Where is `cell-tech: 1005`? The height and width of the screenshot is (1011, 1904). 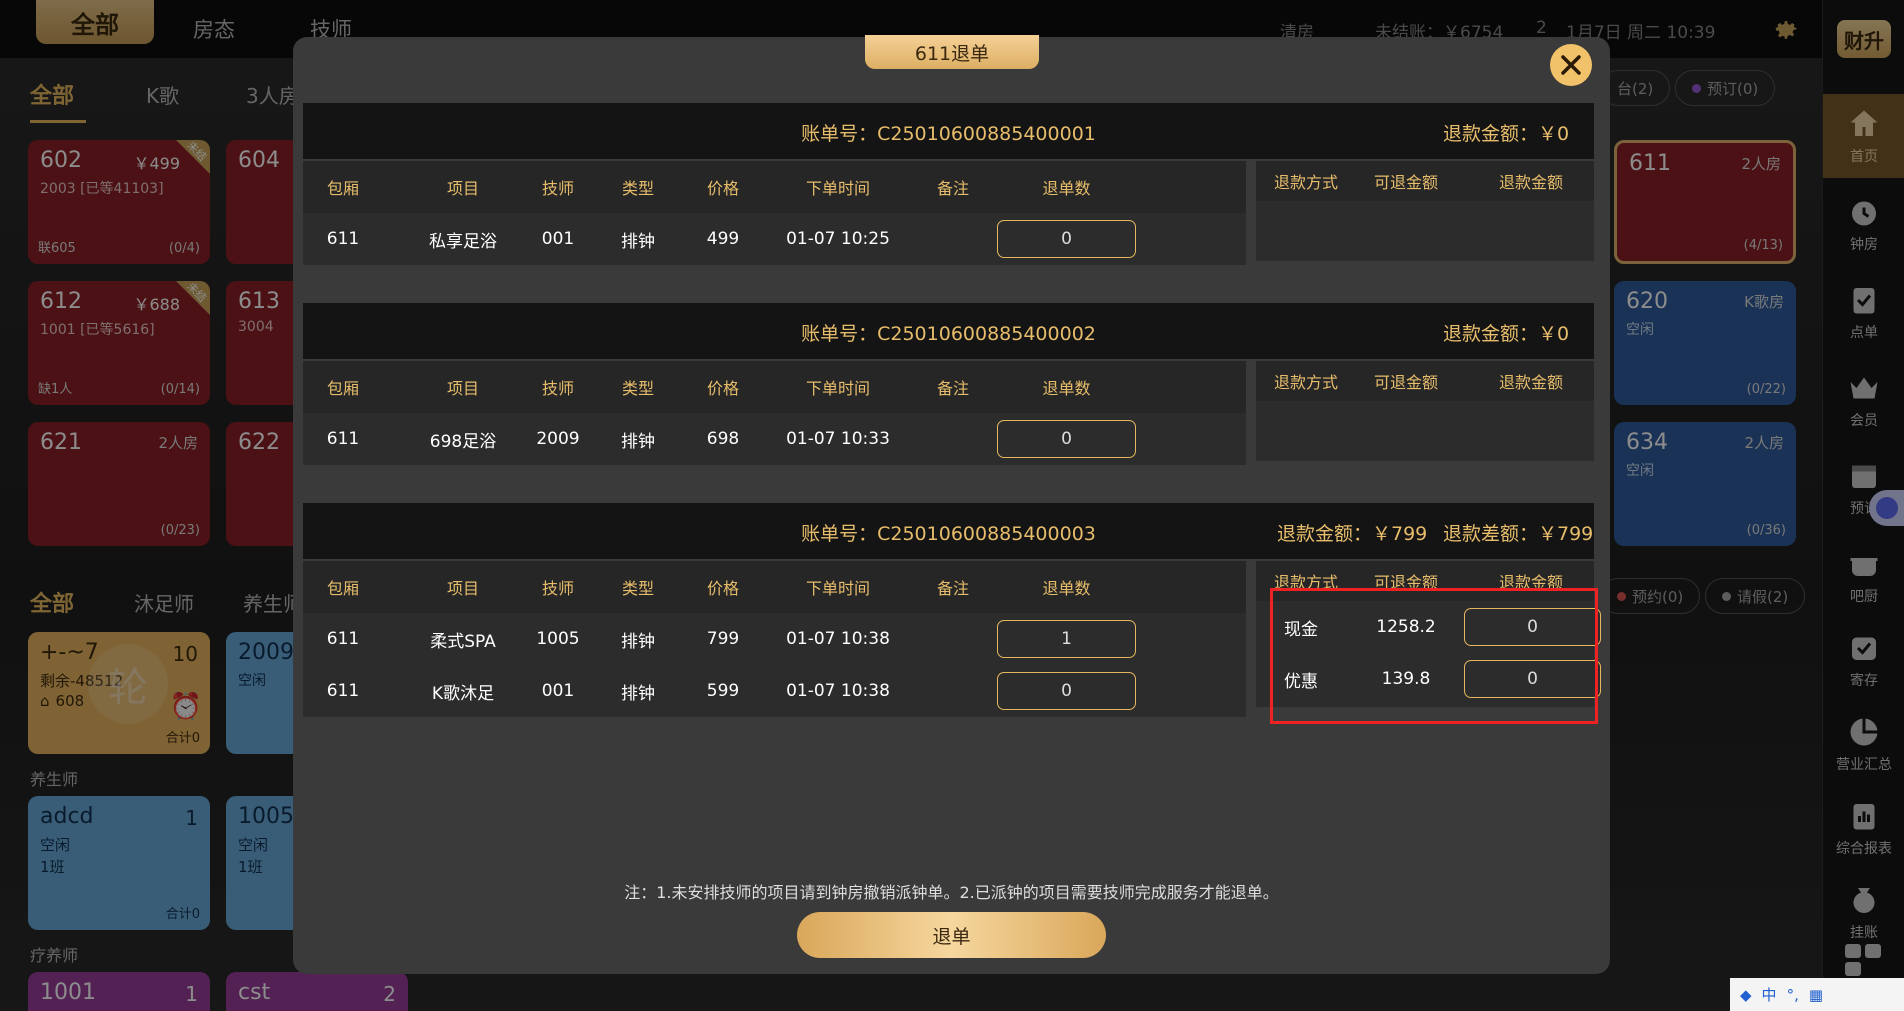 cell-tech: 1005 is located at coordinates (558, 639).